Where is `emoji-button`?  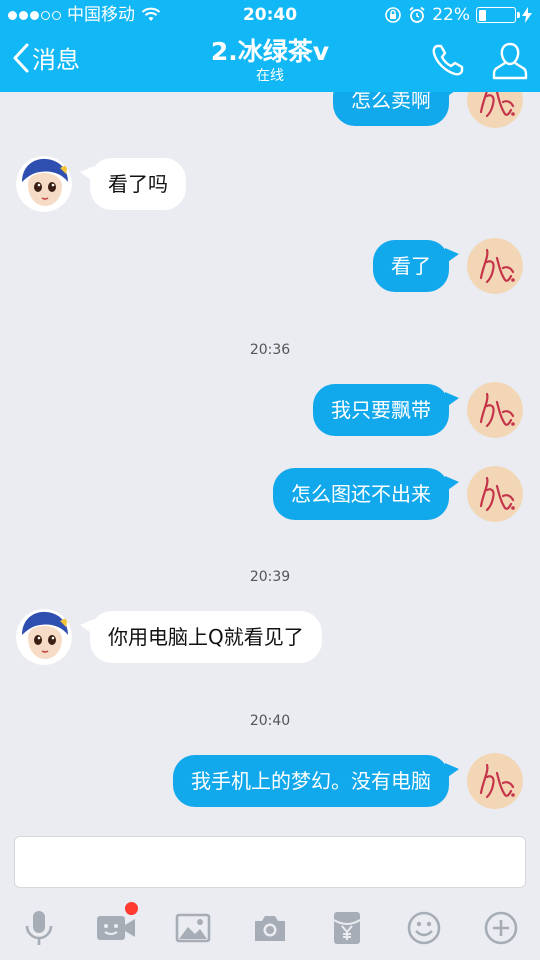
emoji-button is located at coordinates (424, 928).